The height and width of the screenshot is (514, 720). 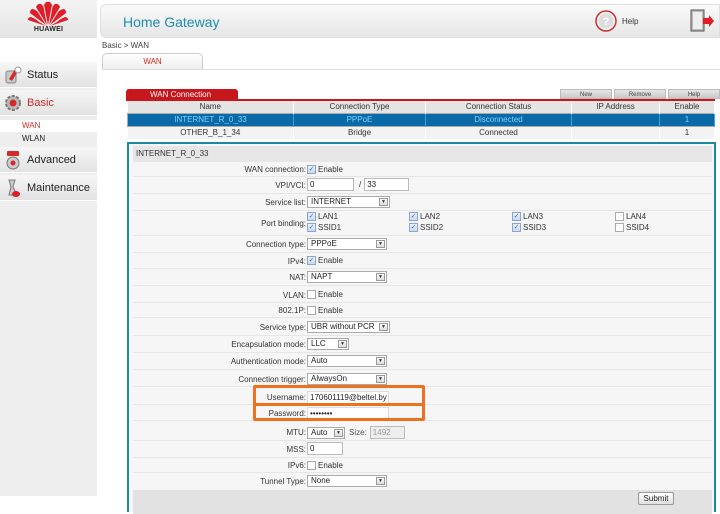 What do you see at coordinates (387, 184) in the screenshot?
I see `vci-input: 33` at bounding box center [387, 184].